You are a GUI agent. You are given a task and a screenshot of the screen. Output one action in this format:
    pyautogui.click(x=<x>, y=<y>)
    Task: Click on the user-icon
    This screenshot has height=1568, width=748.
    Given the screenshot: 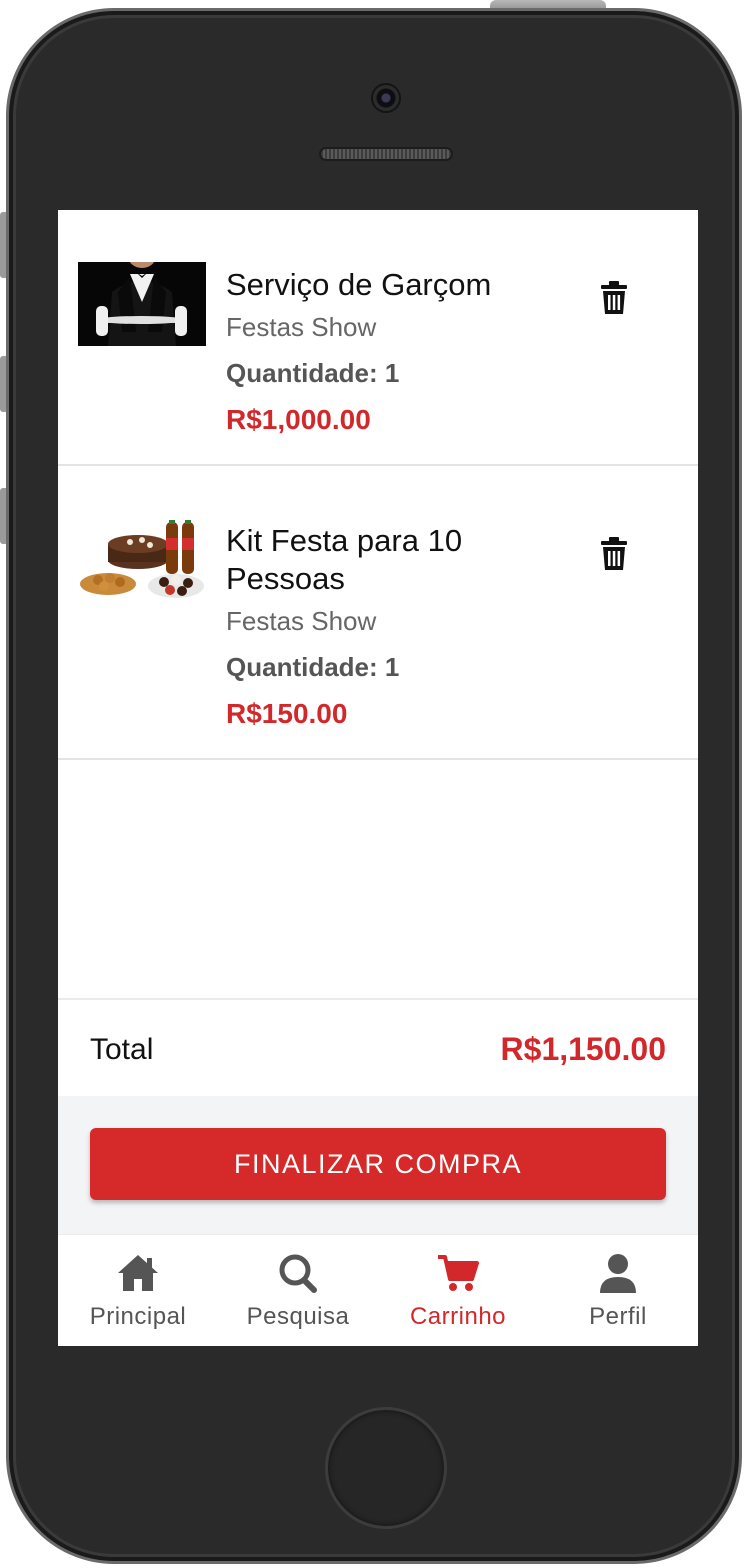 What is the action you would take?
    pyautogui.click(x=618, y=1273)
    